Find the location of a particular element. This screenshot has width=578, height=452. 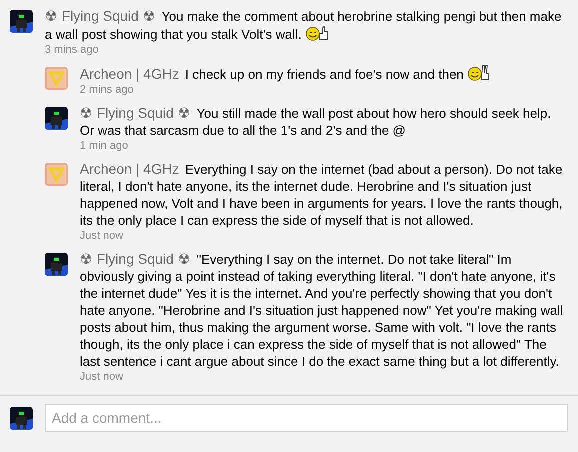

smiley-thumbs-up-icon is located at coordinates (316, 33).